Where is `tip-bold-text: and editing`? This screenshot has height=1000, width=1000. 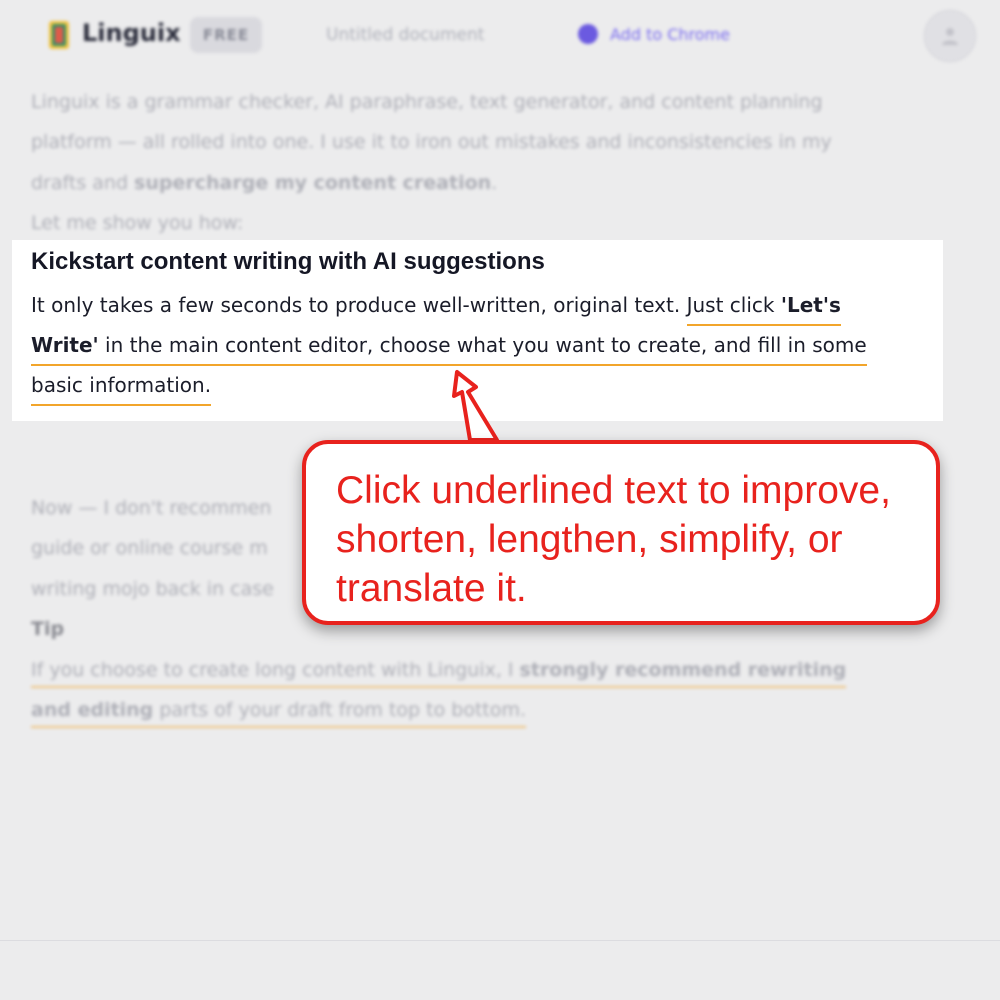
tip-bold-text: and editing is located at coordinates (92, 710).